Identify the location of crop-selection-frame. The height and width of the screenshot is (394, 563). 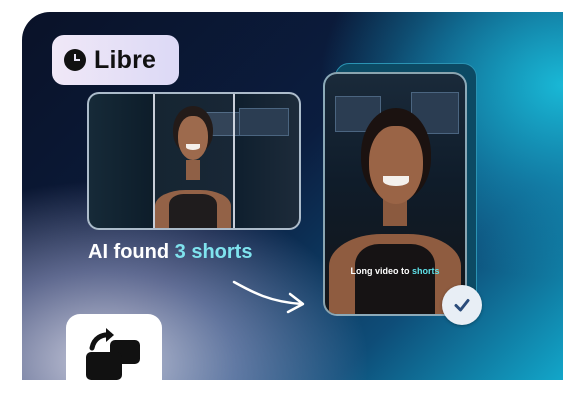
(194, 161).